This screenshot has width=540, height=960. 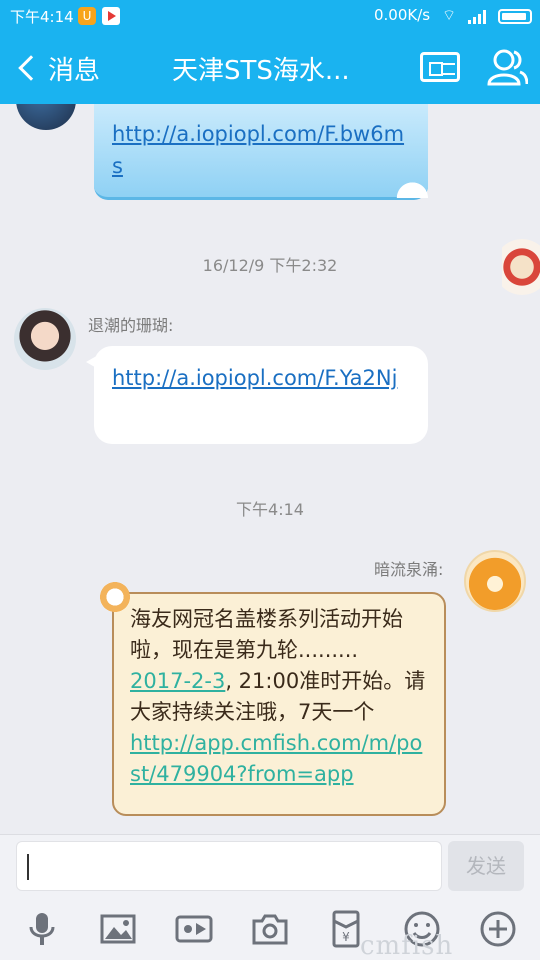 What do you see at coordinates (74, 70) in the screenshot?
I see `back-label: 消息` at bounding box center [74, 70].